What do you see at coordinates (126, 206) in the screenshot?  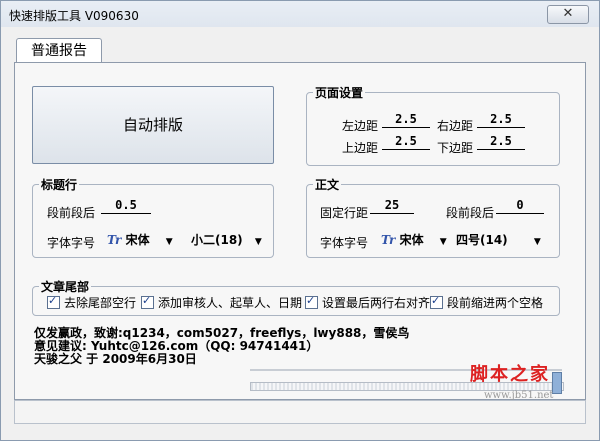 I see `heading-spacing-input: 0.5` at bounding box center [126, 206].